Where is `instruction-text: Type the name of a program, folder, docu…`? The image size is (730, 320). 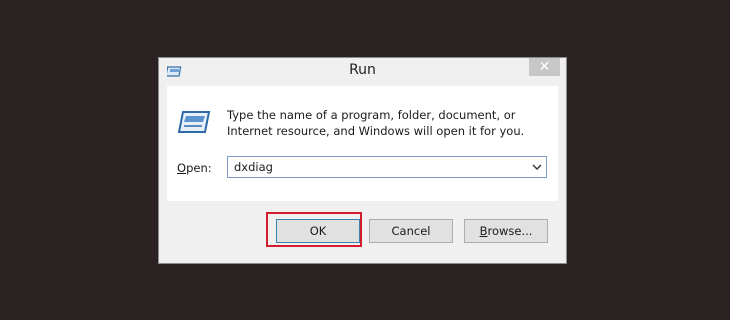 instruction-text: Type the name of a program, folder, docu… is located at coordinates (376, 123).